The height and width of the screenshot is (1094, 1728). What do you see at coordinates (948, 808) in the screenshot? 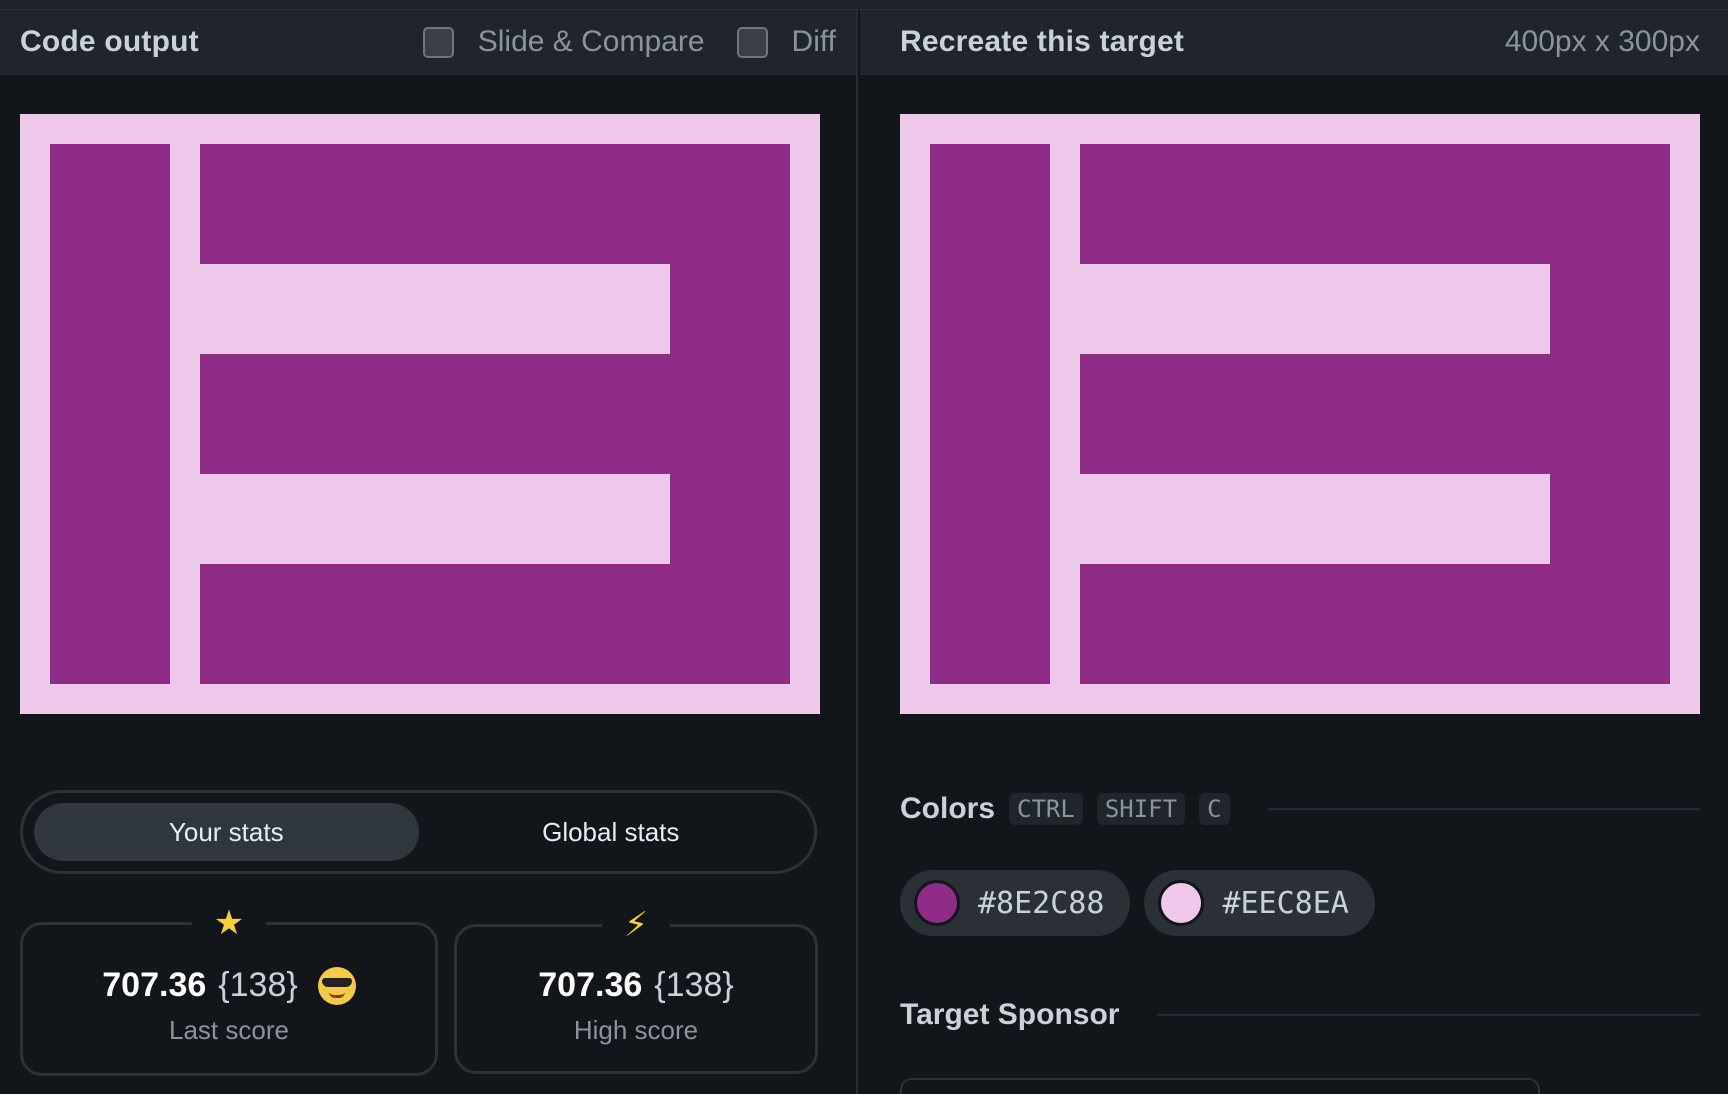
I see `colors-title: Colors` at bounding box center [948, 808].